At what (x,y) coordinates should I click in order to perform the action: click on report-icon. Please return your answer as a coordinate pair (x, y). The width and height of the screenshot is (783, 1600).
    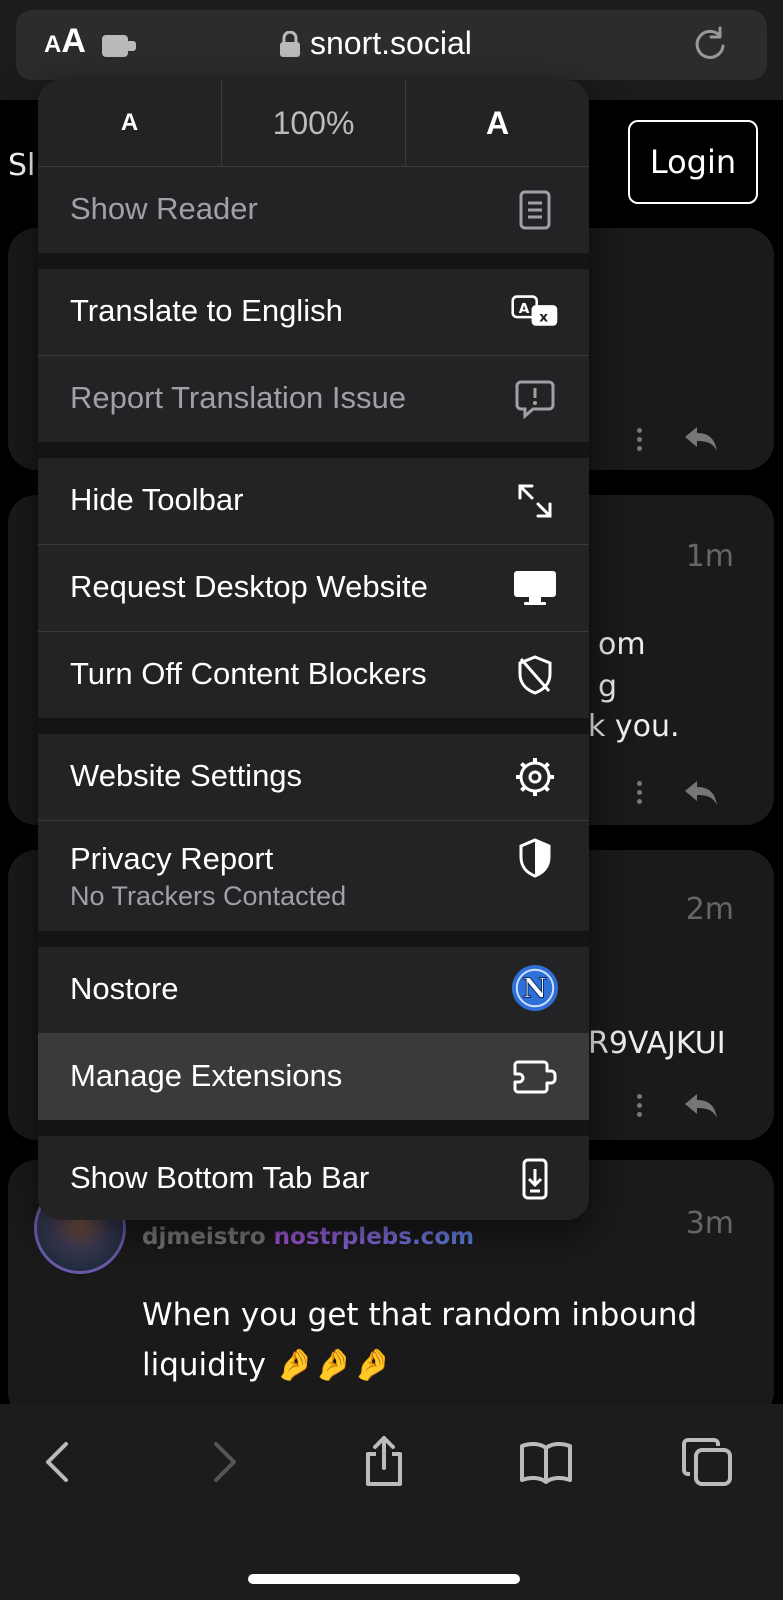
    Looking at the image, I should click on (535, 399).